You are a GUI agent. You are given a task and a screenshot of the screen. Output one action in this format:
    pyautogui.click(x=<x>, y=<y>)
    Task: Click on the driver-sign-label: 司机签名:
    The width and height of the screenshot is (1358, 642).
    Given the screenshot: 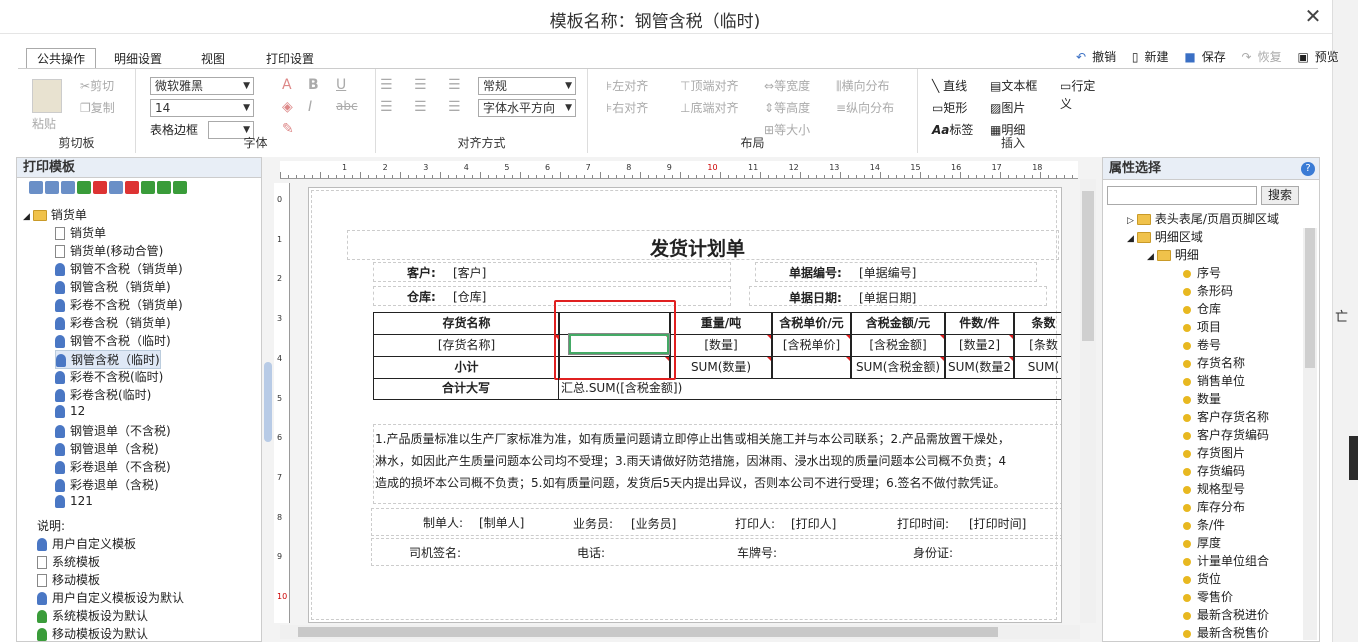 What is the action you would take?
    pyautogui.click(x=435, y=552)
    